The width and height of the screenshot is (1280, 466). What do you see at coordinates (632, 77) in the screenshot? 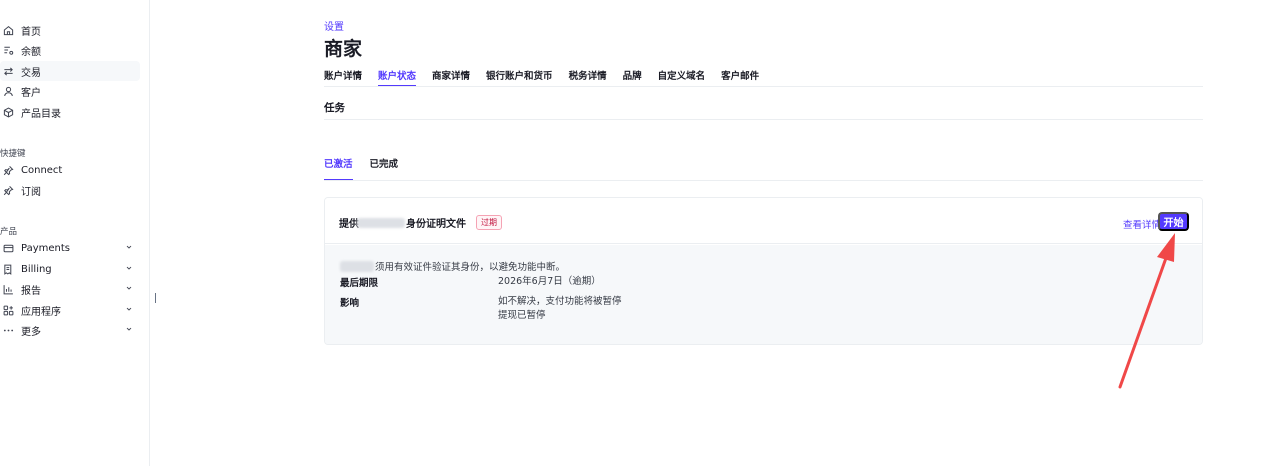
I see `tab-branding: 品牌` at bounding box center [632, 77].